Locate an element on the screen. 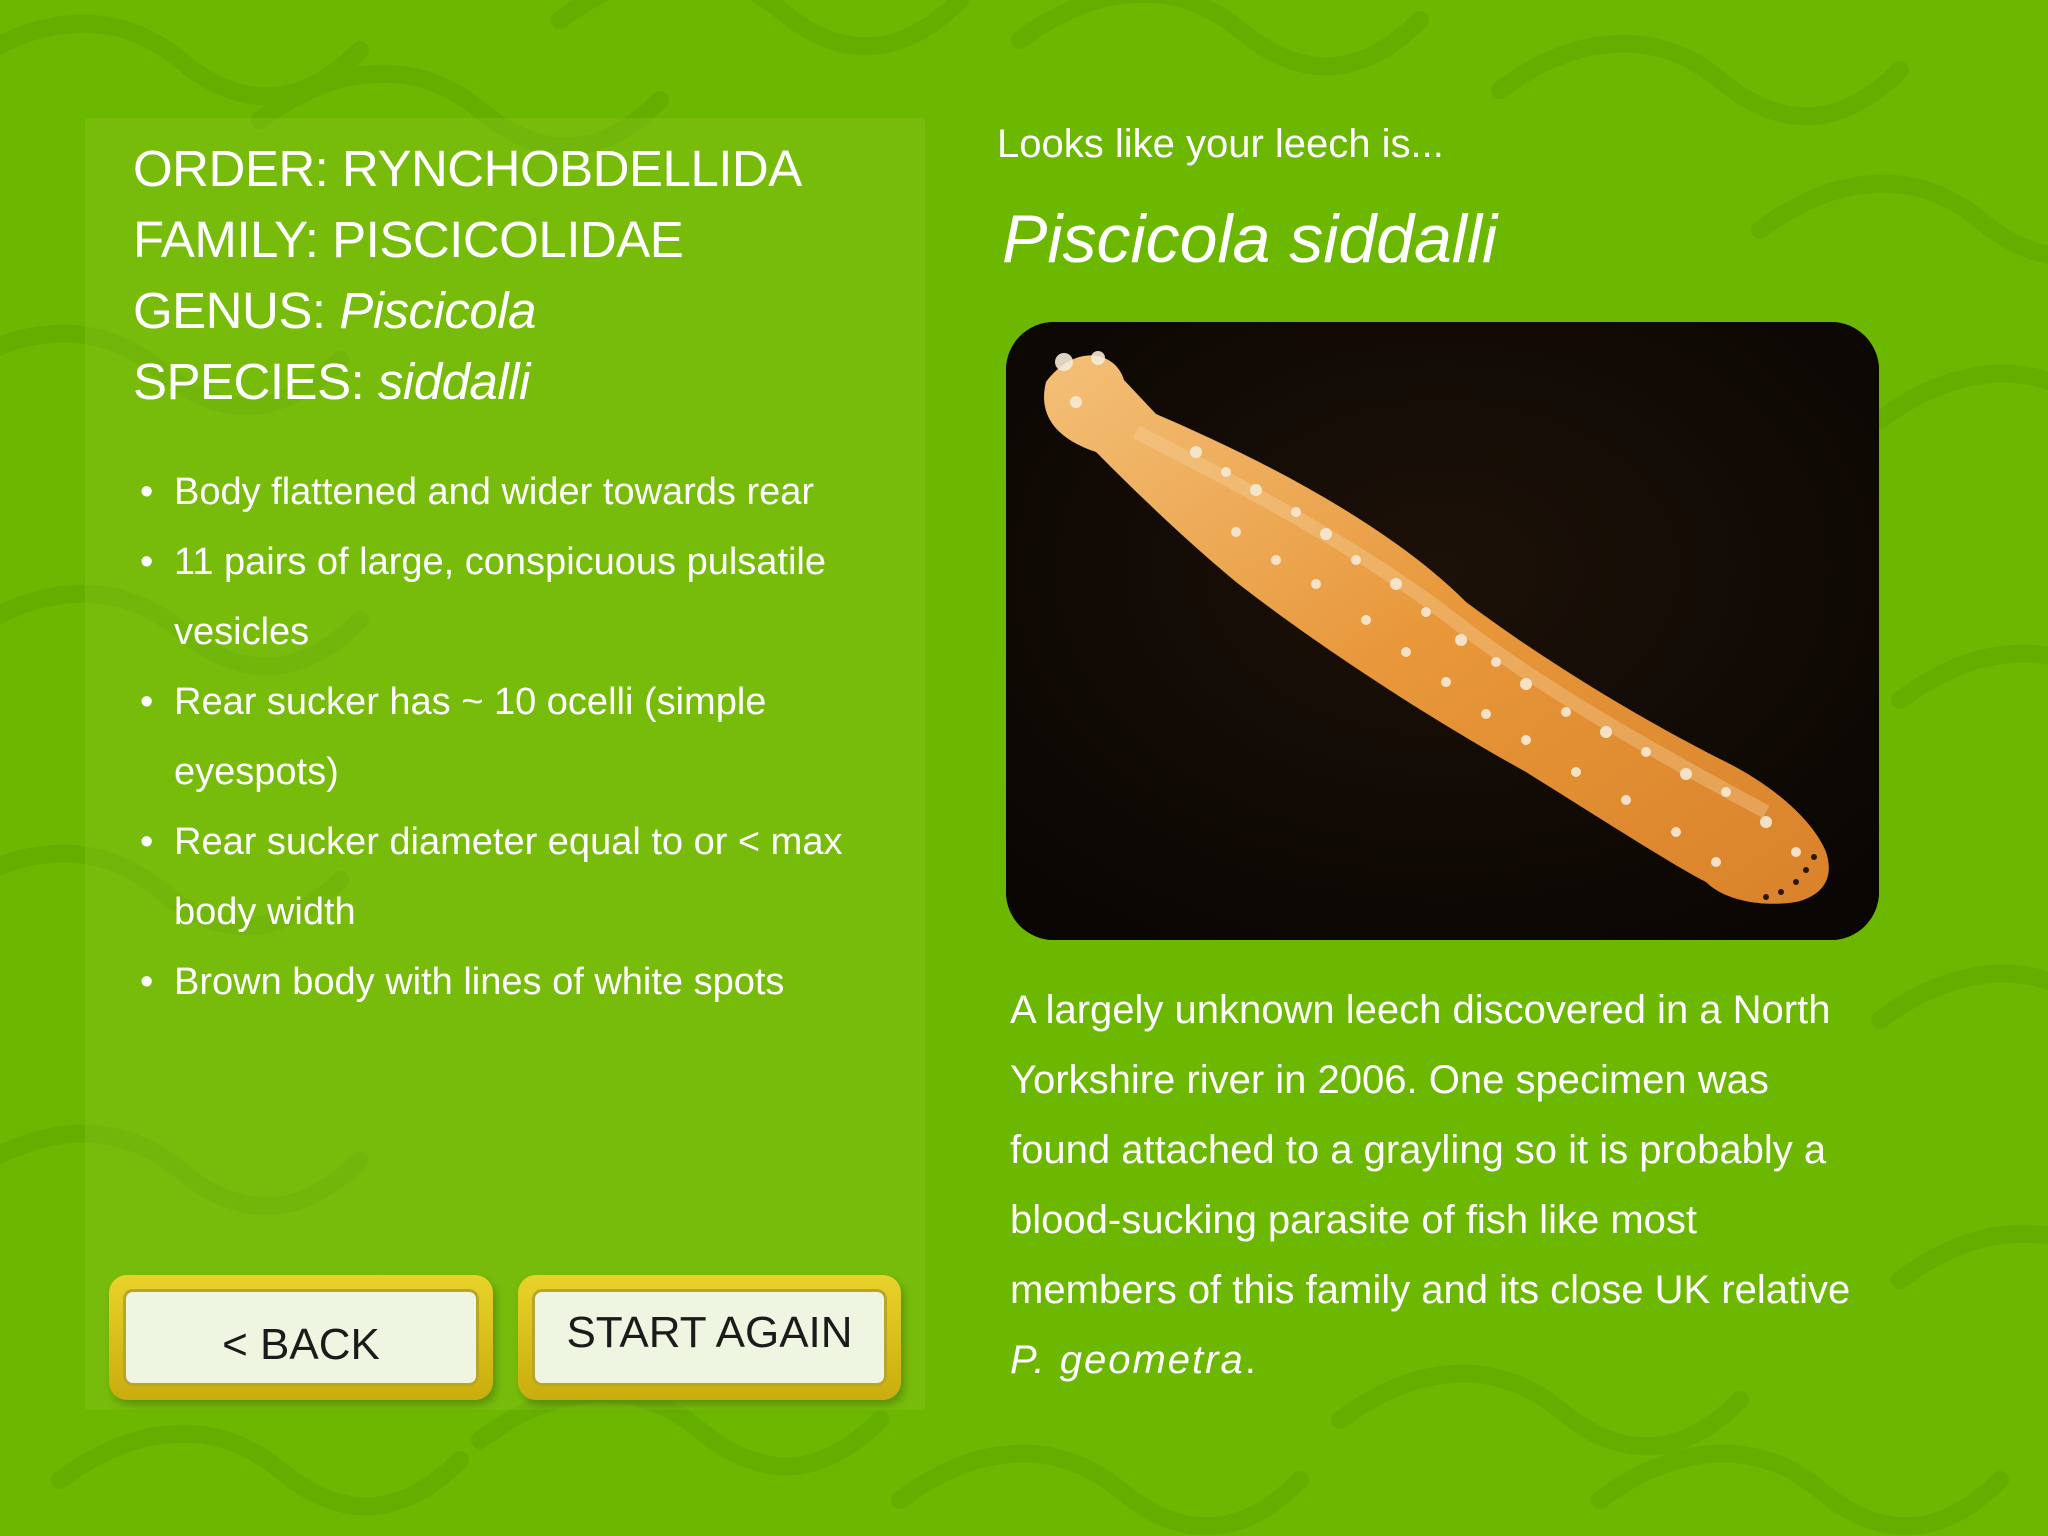 The width and height of the screenshot is (2048, 1536). order-label: ORDER: is located at coordinates (238, 168).